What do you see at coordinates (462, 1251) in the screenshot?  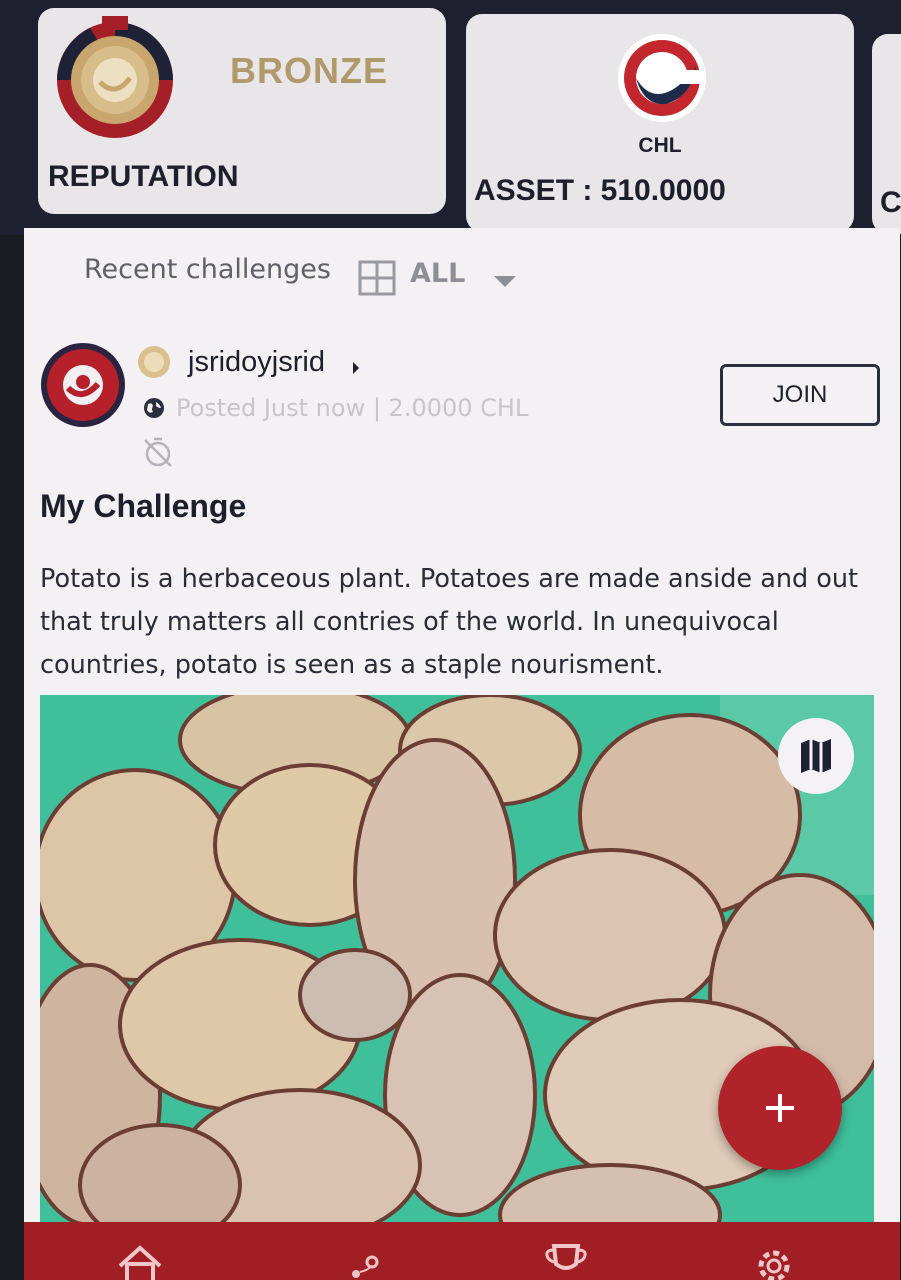 I see `bottom-nav` at bounding box center [462, 1251].